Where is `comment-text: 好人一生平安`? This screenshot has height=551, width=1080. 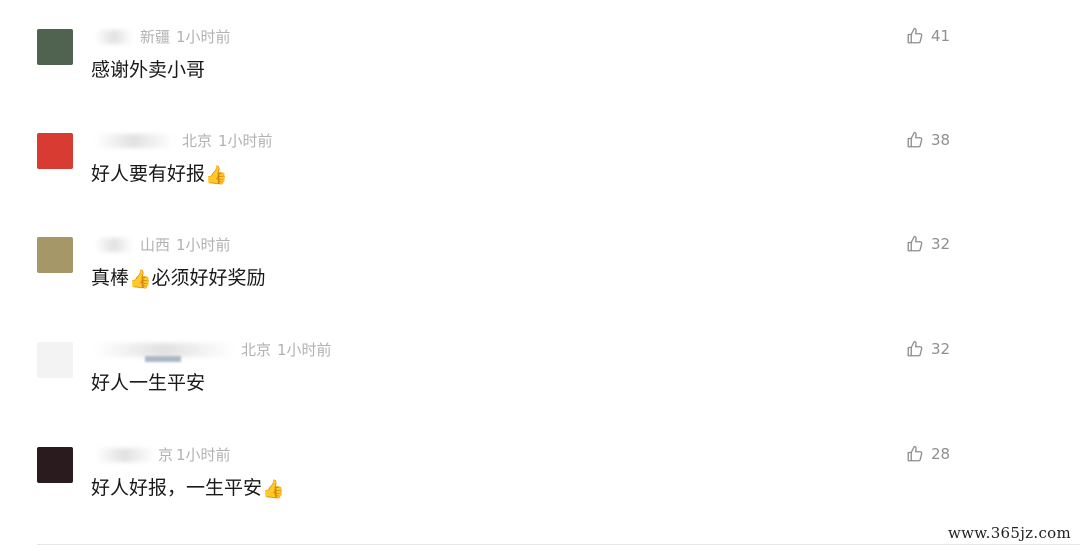 comment-text: 好人一生平安 is located at coordinates (148, 383).